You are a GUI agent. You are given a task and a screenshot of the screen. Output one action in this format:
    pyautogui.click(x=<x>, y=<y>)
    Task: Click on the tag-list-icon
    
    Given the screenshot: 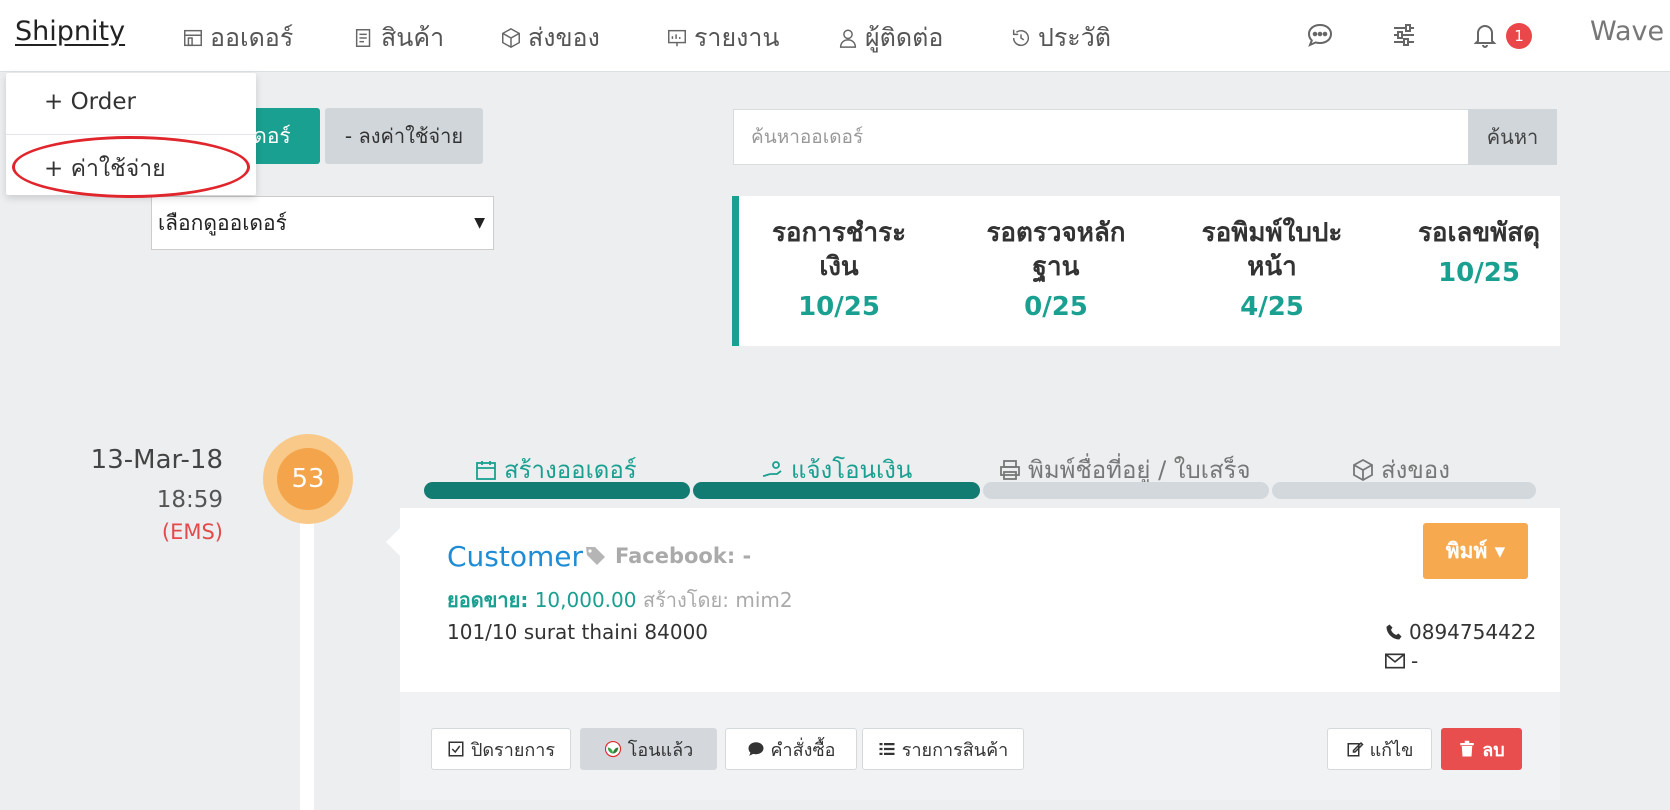 What is the action you would take?
    pyautogui.click(x=363, y=38)
    